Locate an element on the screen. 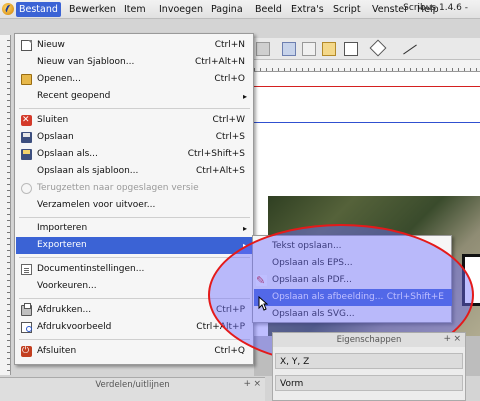 This screenshot has height=401, width=480. menu-item-close: Sluiten Ctrl+W is located at coordinates (134, 120).